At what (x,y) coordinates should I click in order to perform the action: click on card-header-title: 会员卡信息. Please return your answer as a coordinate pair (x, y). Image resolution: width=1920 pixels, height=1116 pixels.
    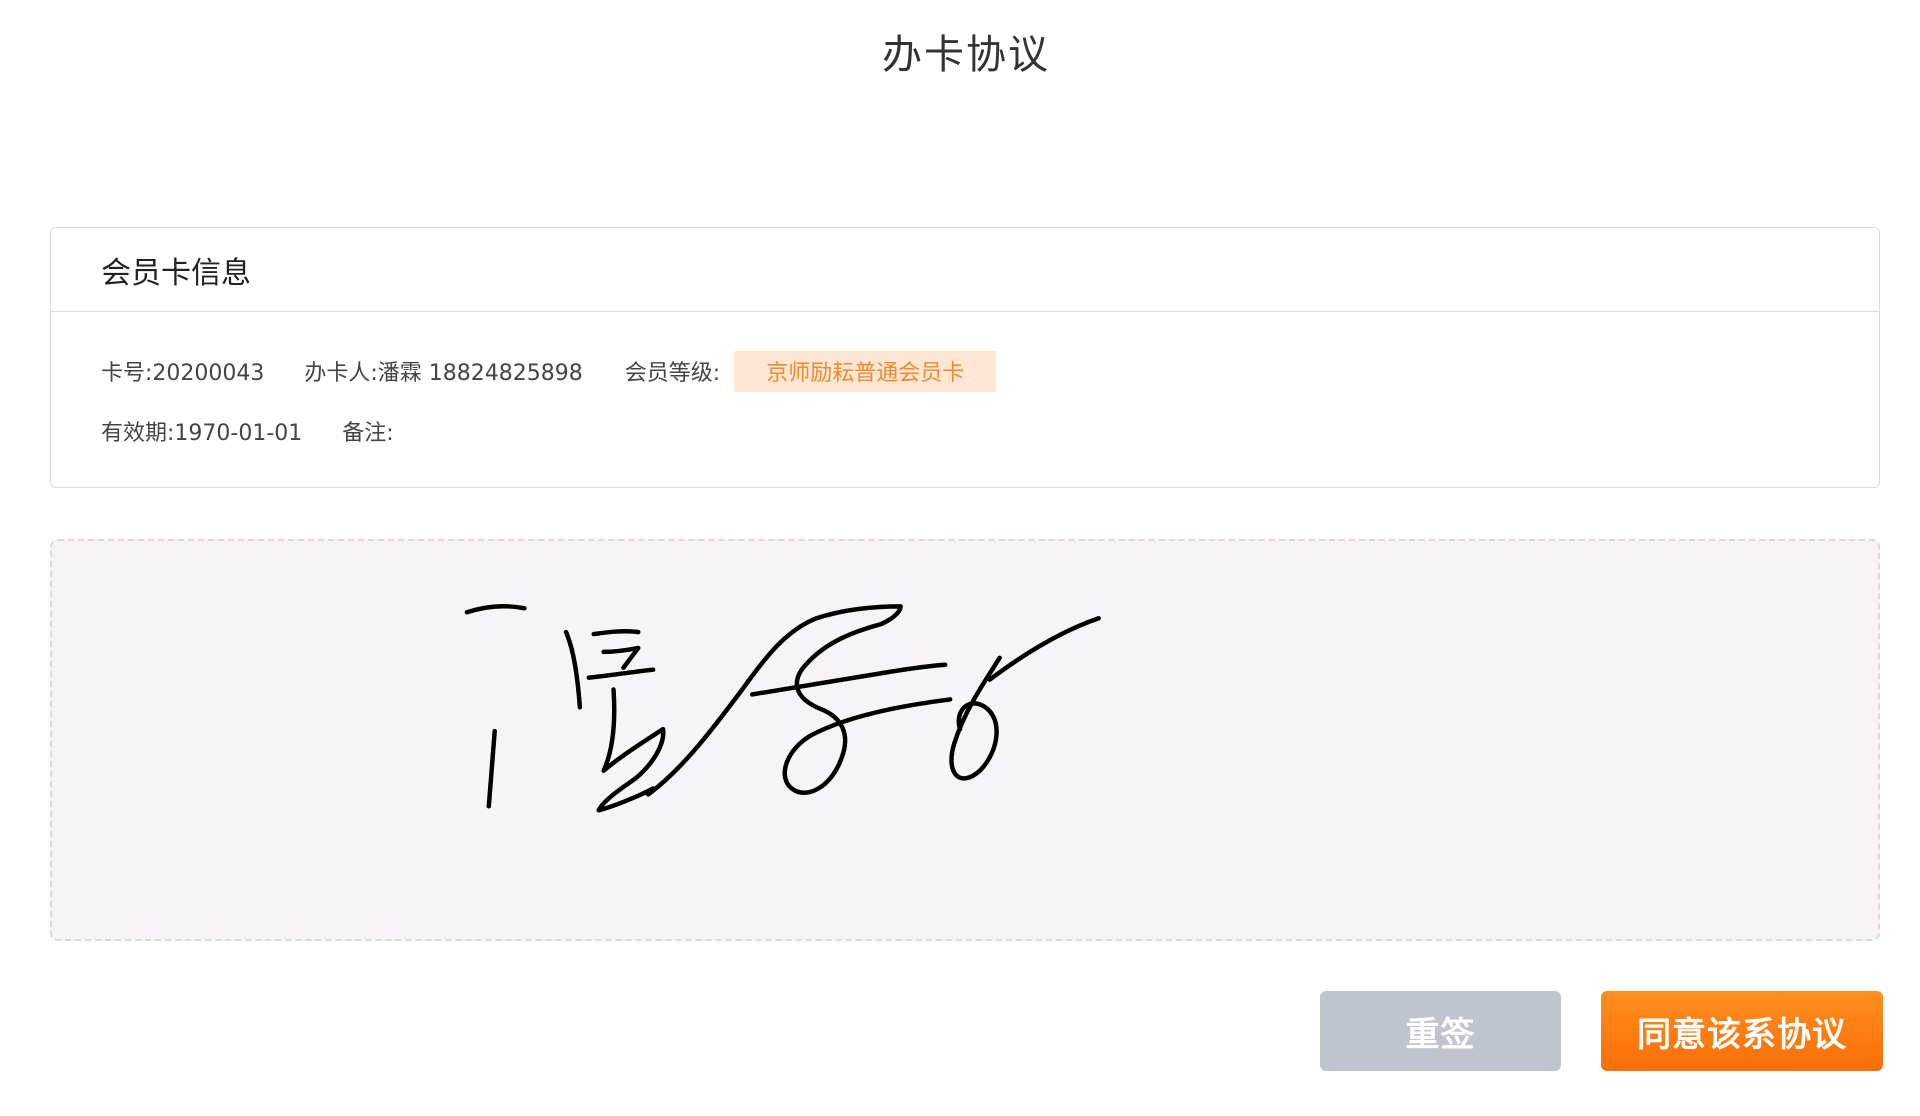
    Looking at the image, I should click on (176, 273).